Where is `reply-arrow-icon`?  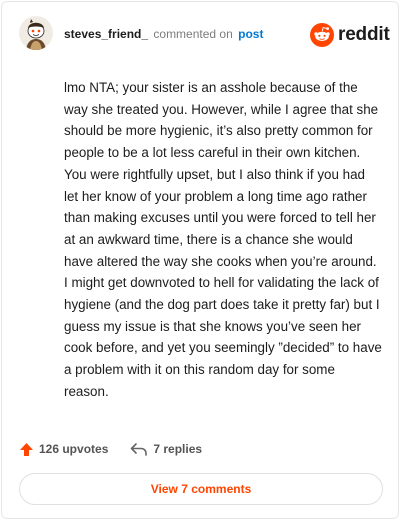
reply-arrow-icon is located at coordinates (139, 449).